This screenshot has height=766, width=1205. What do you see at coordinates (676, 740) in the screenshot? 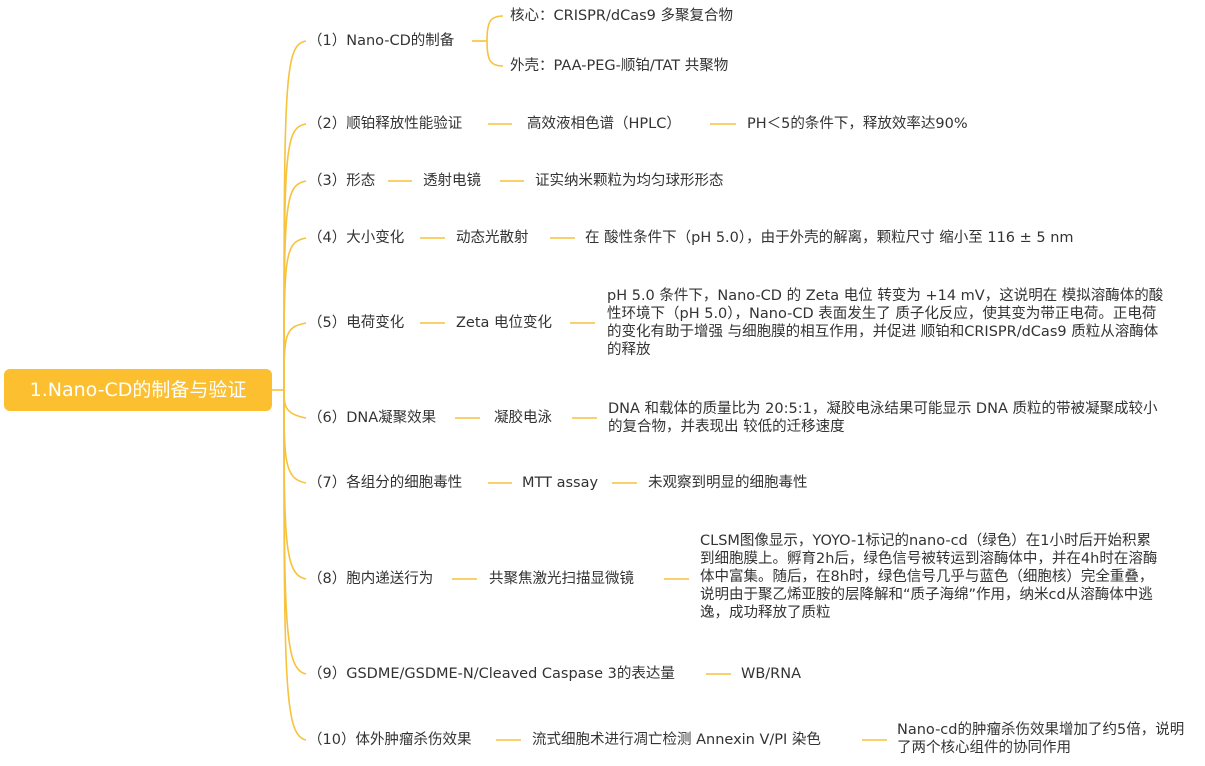
I see `branch-10-method: 流式细胞术进行凋亡检测 Annexin V/PI 染色` at bounding box center [676, 740].